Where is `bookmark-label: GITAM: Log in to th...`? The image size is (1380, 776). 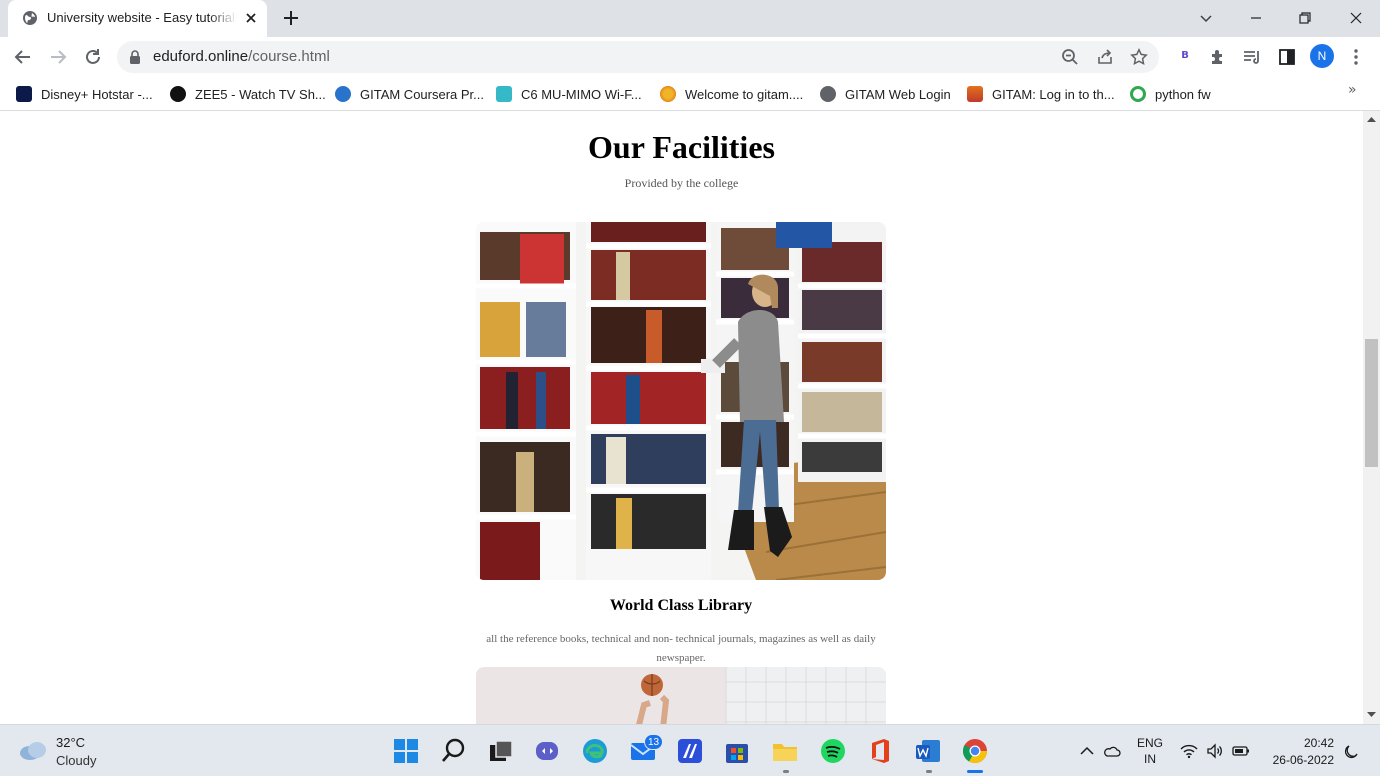 bookmark-label: GITAM: Log in to th... is located at coordinates (1053, 94).